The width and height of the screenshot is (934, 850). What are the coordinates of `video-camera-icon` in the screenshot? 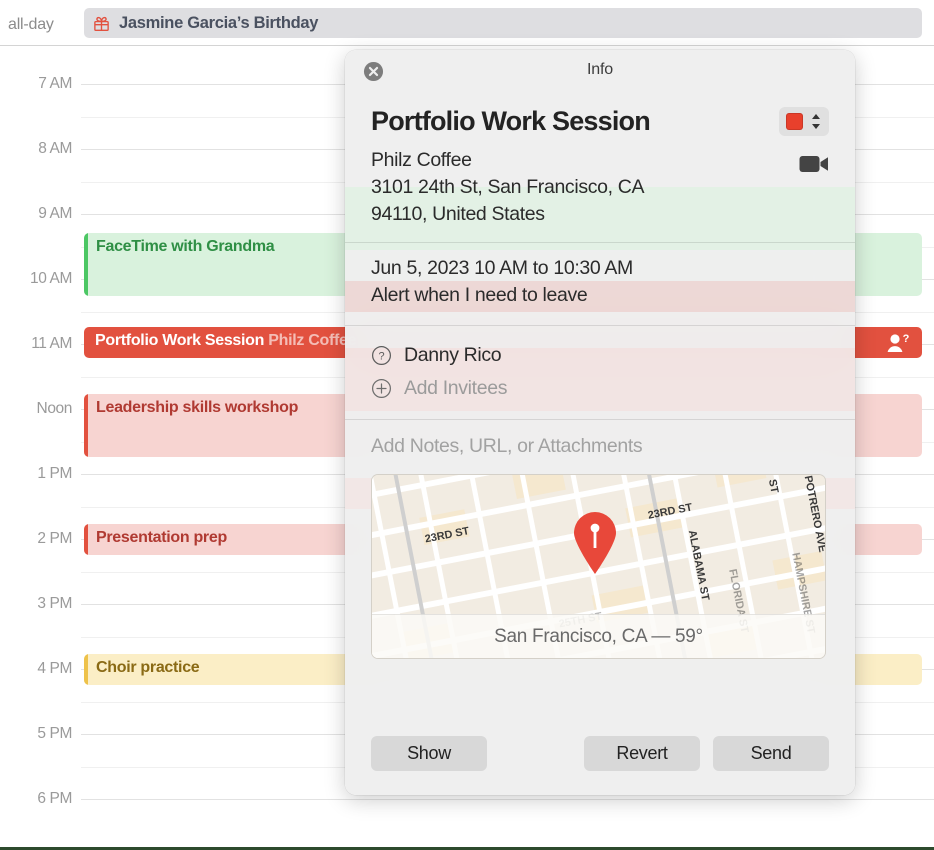 It's located at (814, 164).